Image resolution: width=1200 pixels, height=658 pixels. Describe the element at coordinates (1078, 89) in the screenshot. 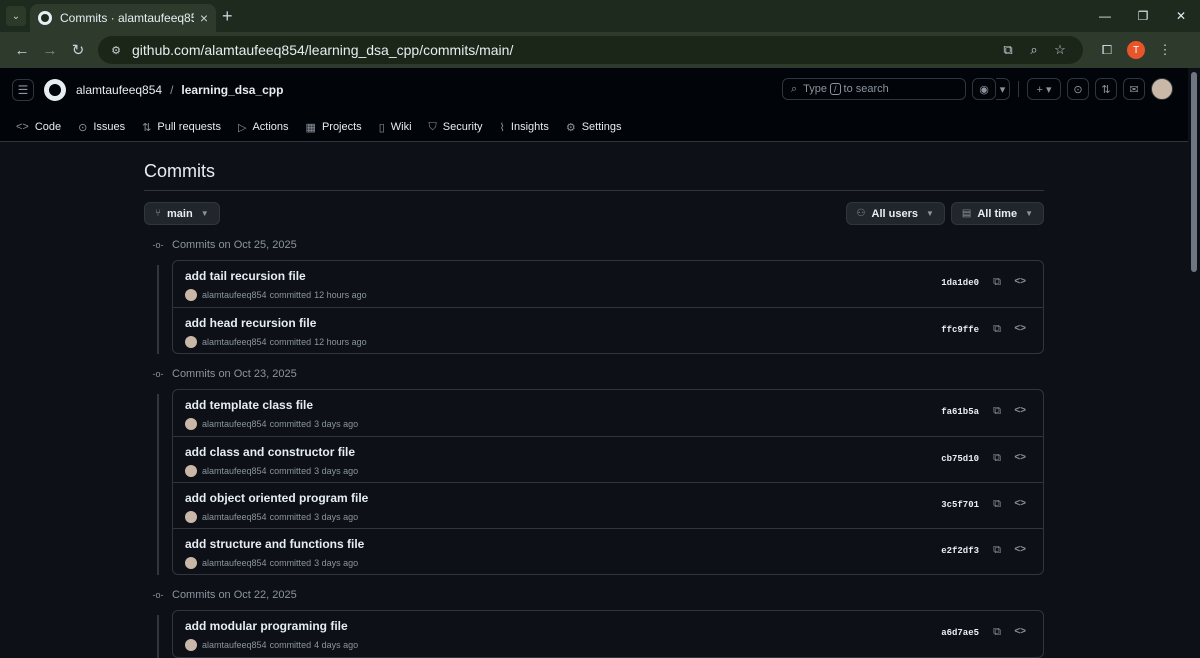

I see `issues-icon: ⊙` at that location.